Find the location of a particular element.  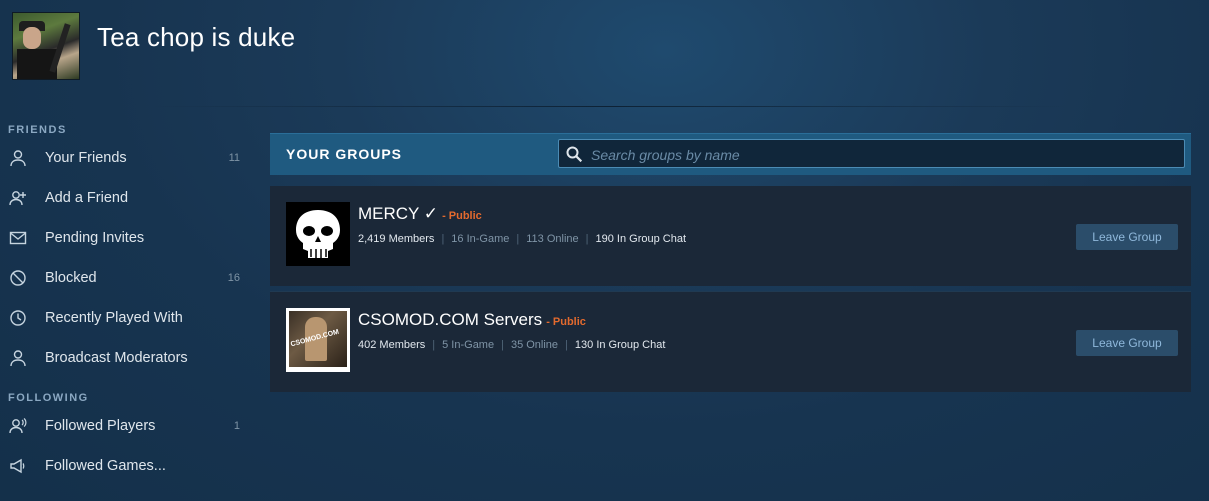

clock-icon is located at coordinates (18, 318).